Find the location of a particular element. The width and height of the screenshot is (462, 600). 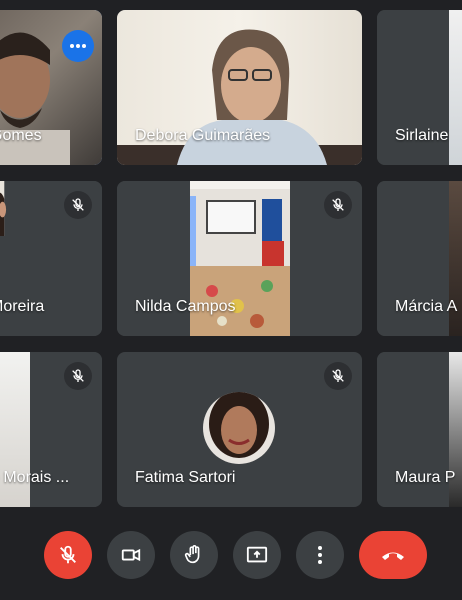

participant-name: Debora Guimarães is located at coordinates (203, 135).